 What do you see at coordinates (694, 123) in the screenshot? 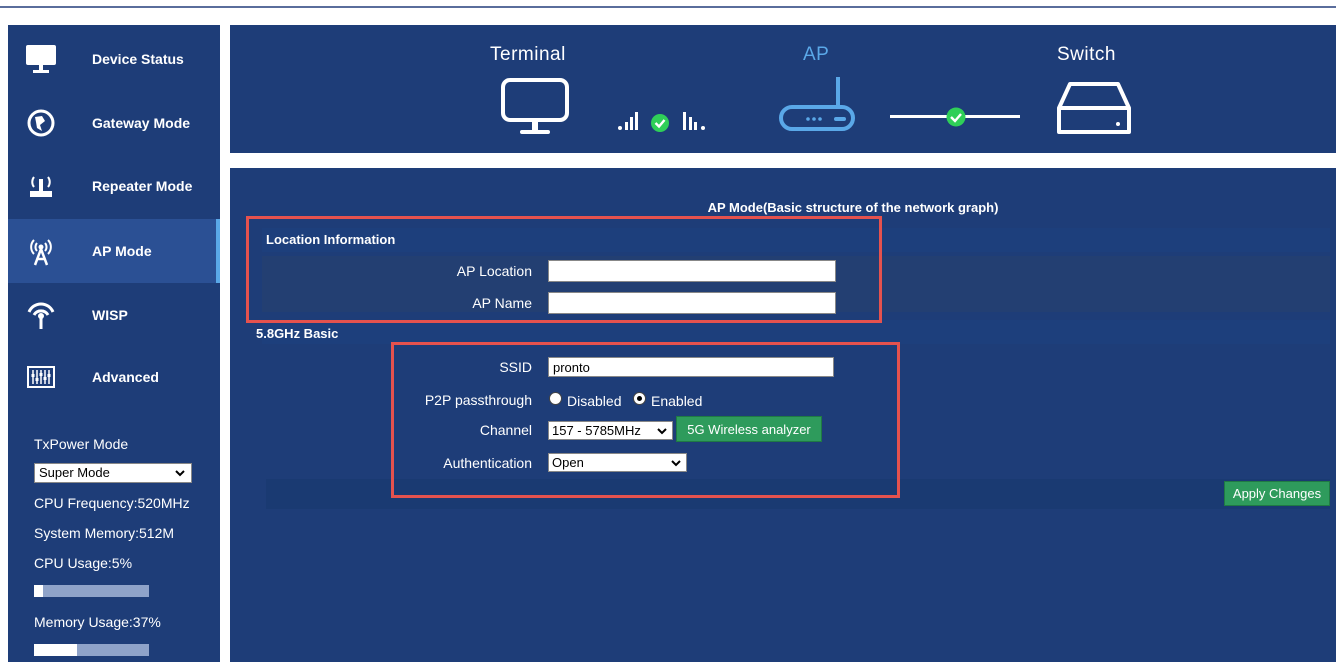
I see `signal-bars-reversed-icon` at bounding box center [694, 123].